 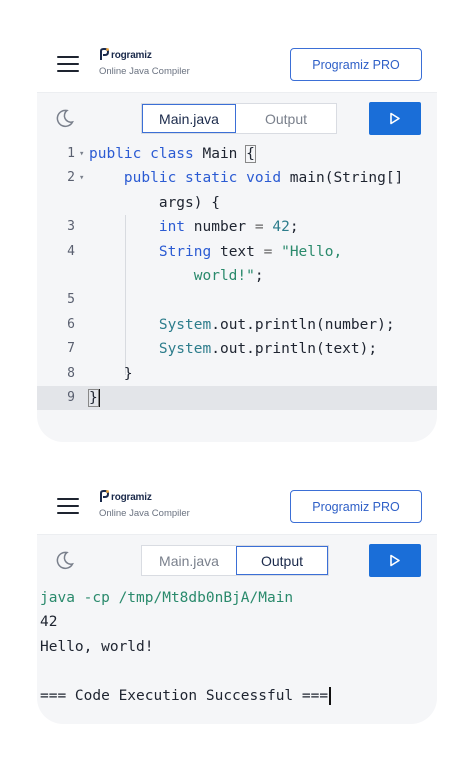 What do you see at coordinates (237, 374) in the screenshot?
I see `code-line: 8 }` at bounding box center [237, 374].